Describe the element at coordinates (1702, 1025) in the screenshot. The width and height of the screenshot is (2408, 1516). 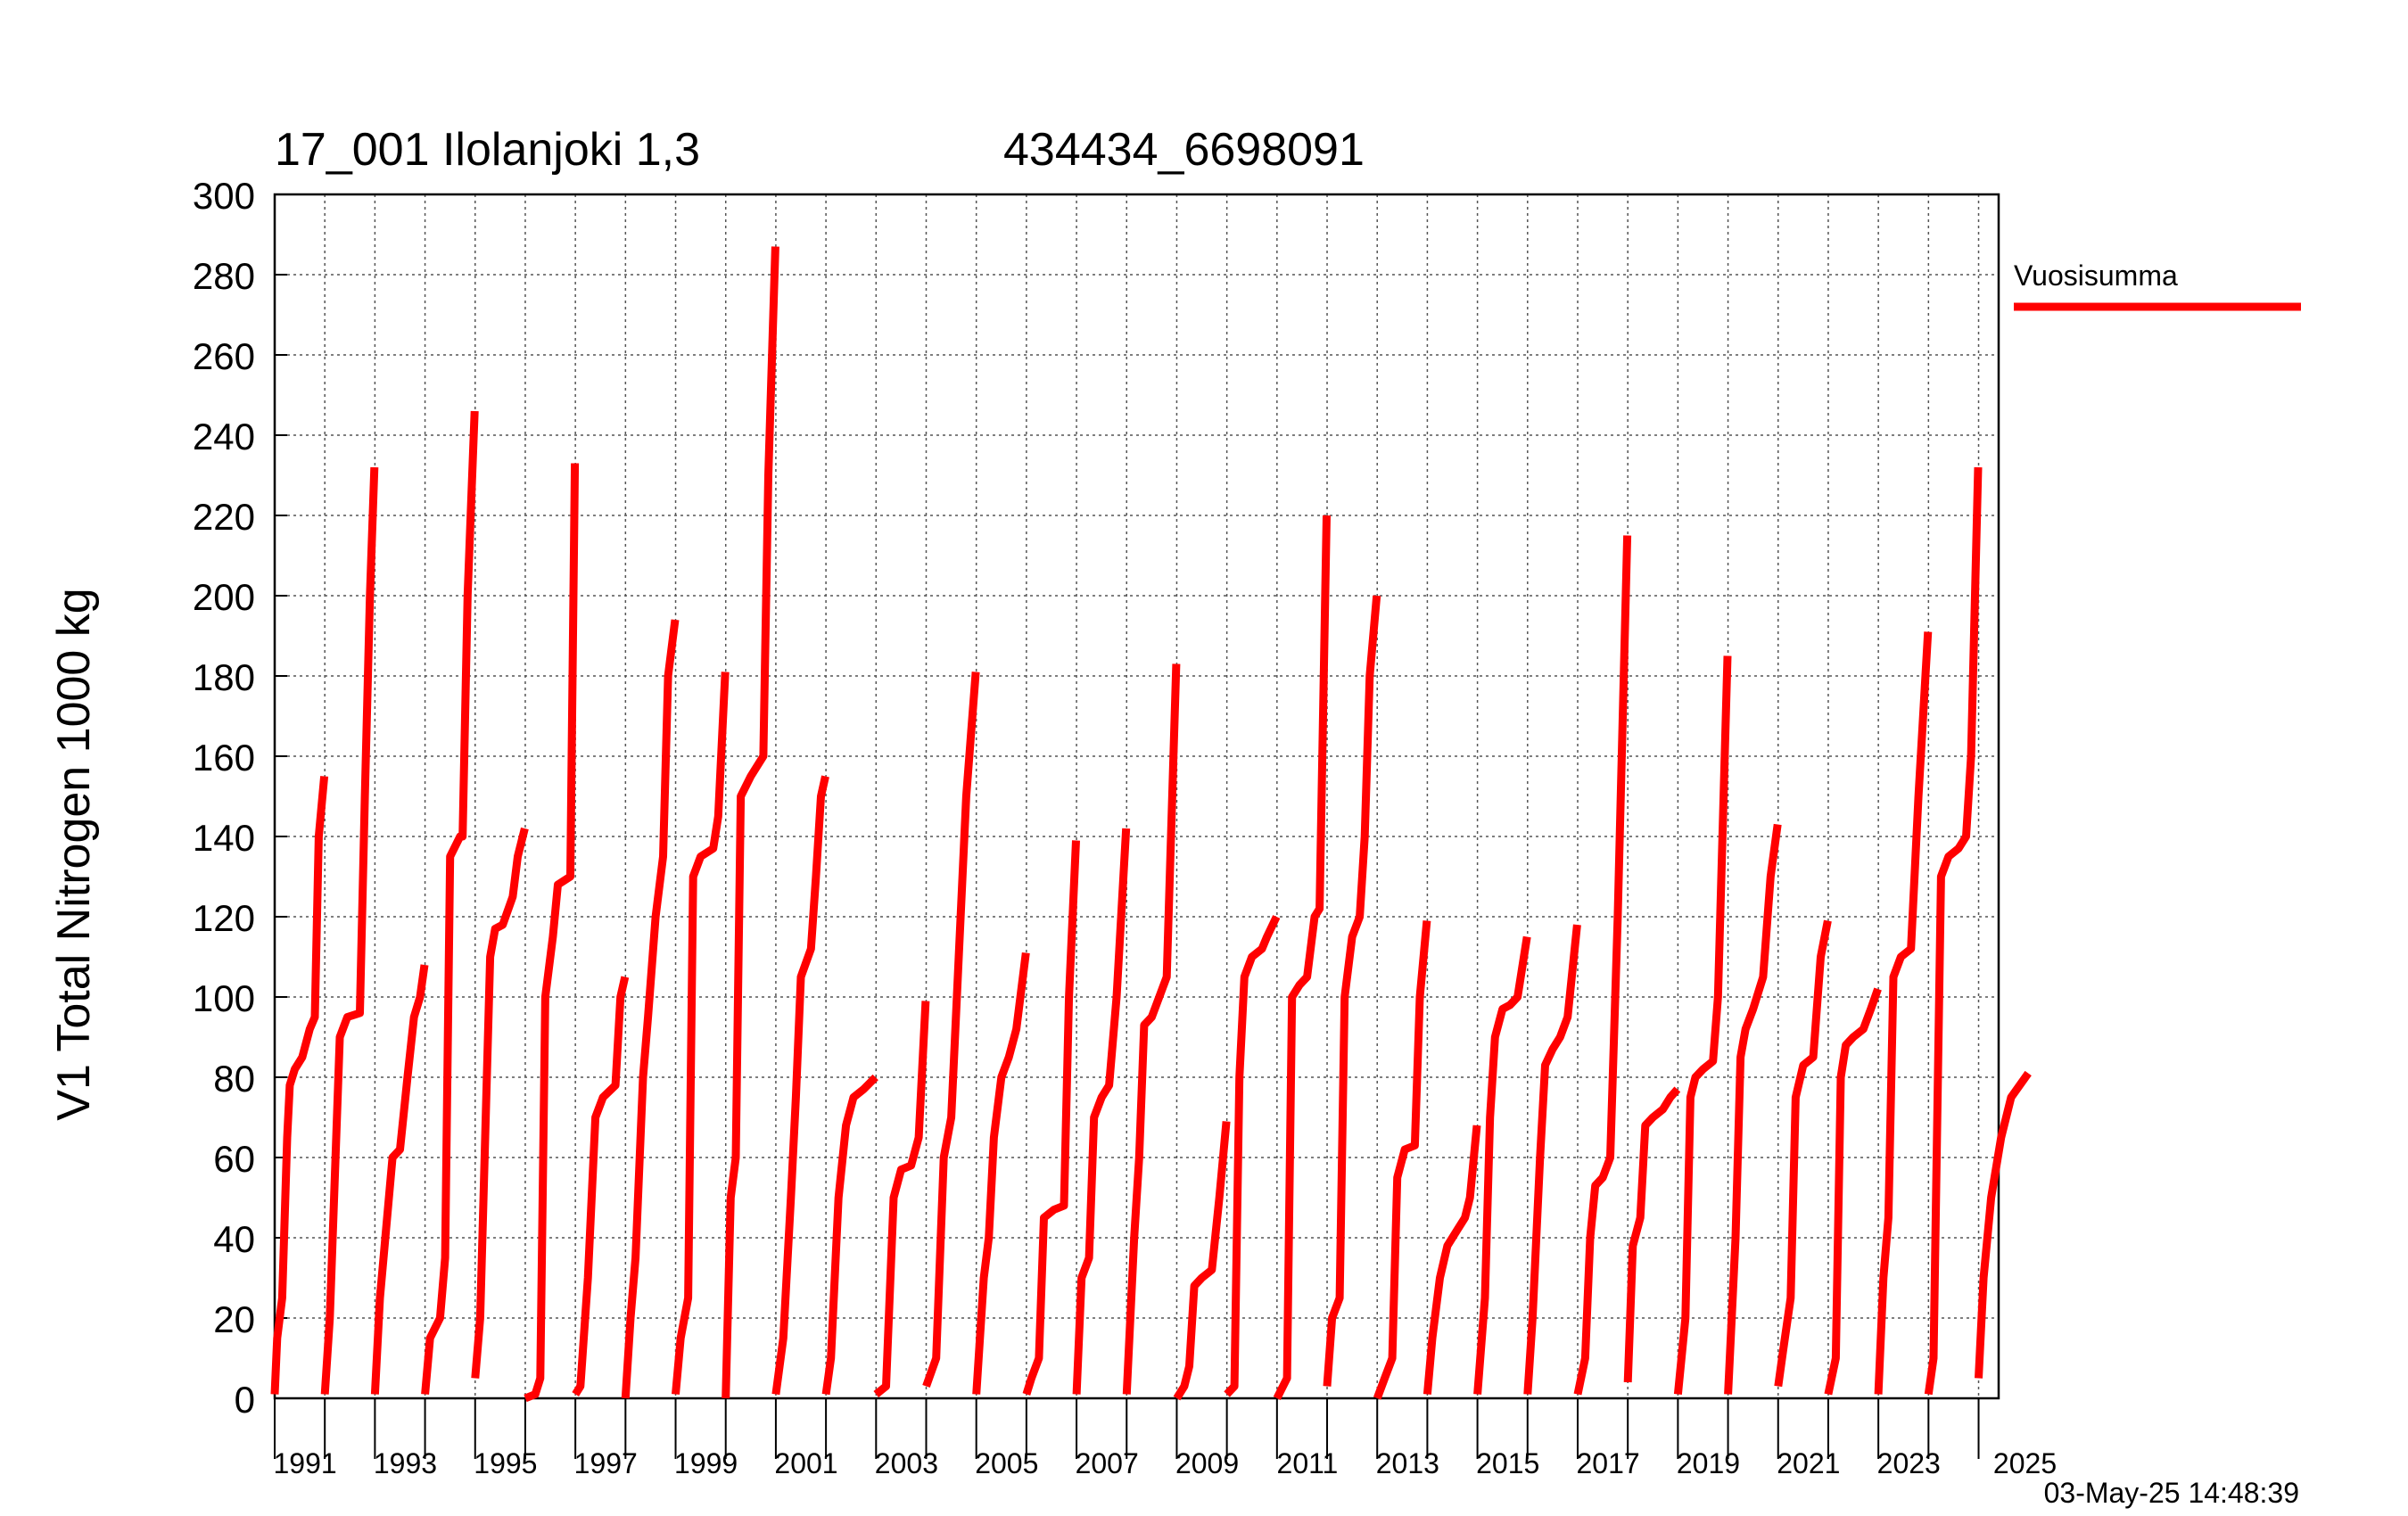
I see `series-line-2018` at that location.